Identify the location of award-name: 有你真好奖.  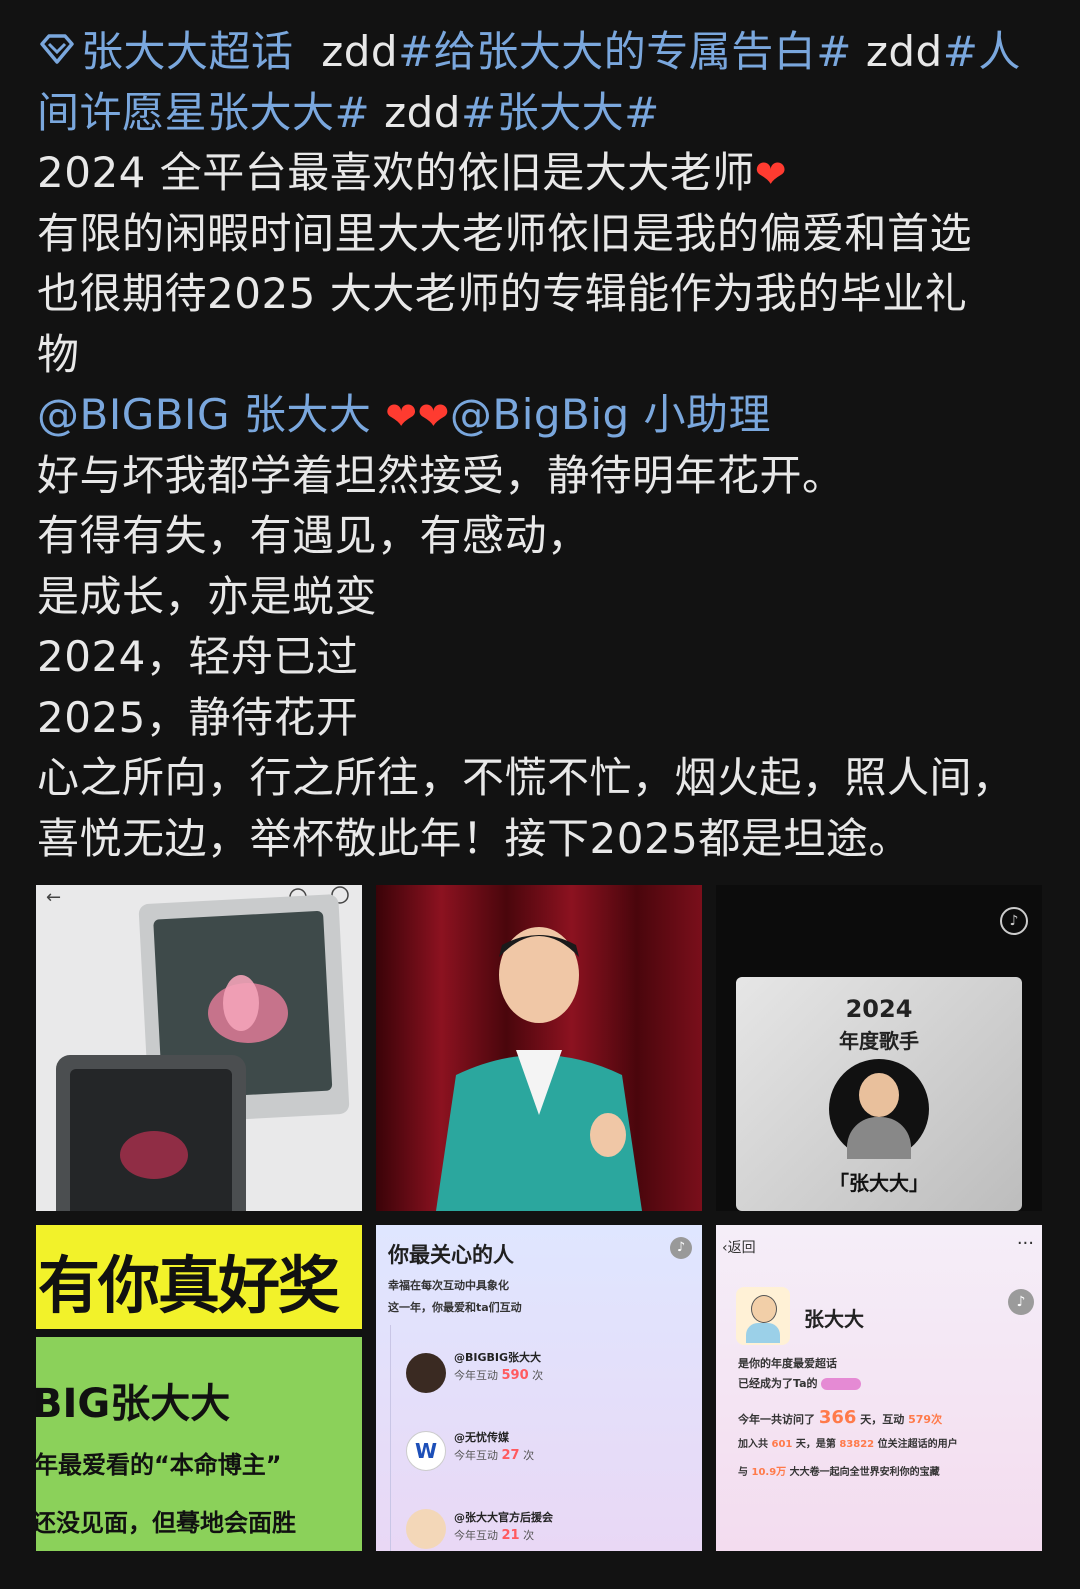
(189, 1285).